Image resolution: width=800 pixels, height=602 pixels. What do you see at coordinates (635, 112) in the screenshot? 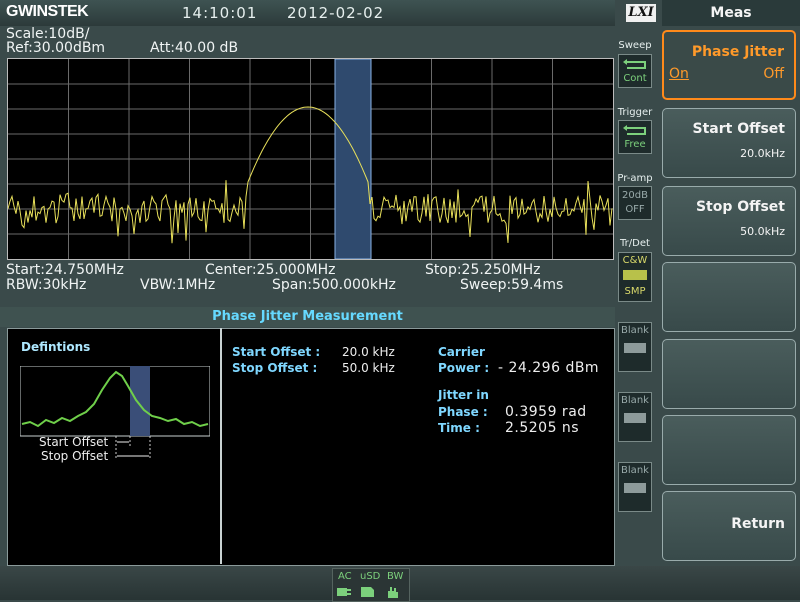
I see `trigger-label: Trigger` at bounding box center [635, 112].